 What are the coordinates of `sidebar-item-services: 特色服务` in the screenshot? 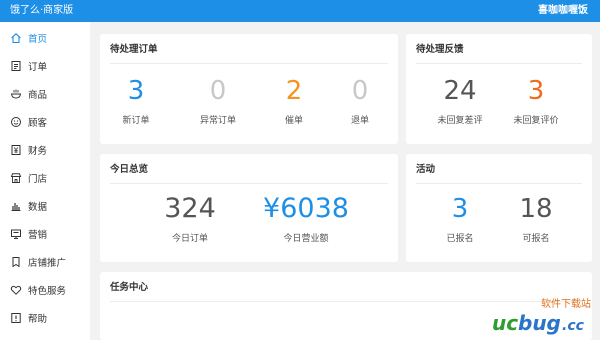 It's located at (45, 290).